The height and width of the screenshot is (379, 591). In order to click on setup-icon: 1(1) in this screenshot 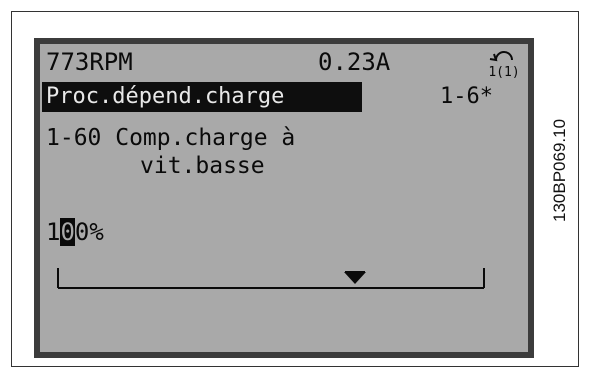, I will do `click(504, 64)`.